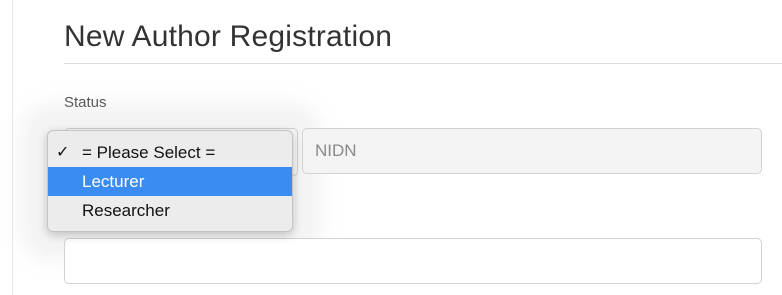 The width and height of the screenshot is (782, 295). Describe the element at coordinates (228, 36) in the screenshot. I see `page-title: New Author Registration` at that location.